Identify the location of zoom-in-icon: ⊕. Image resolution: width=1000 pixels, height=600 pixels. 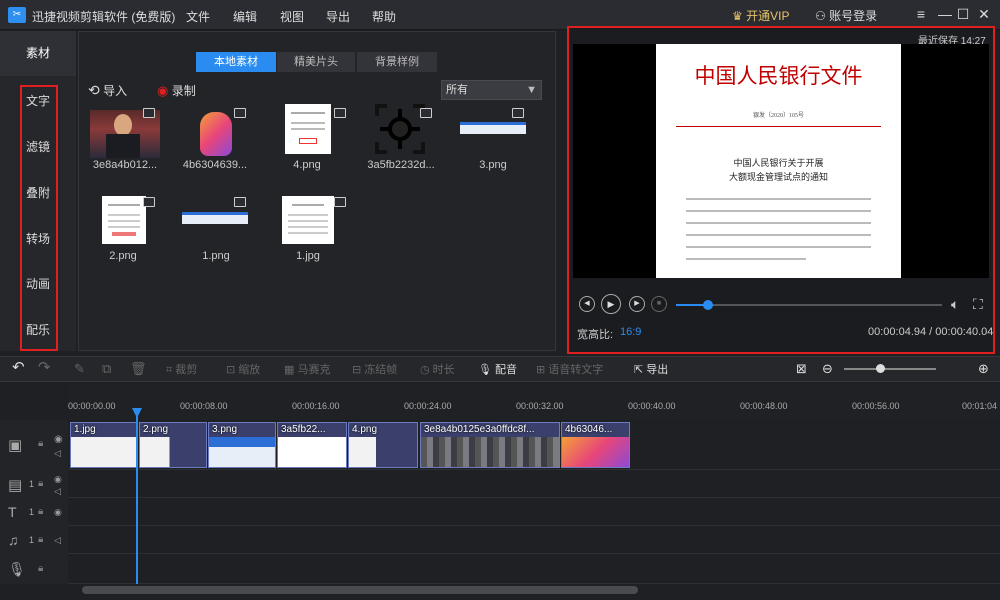
(983, 369).